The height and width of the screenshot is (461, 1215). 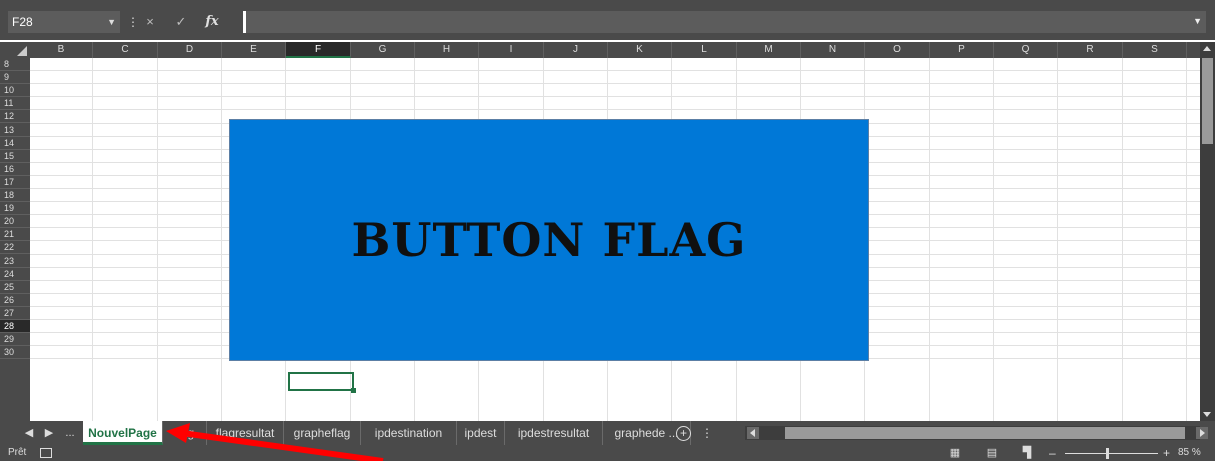 I want to click on row-header-25: 25, so click(x=15, y=287).